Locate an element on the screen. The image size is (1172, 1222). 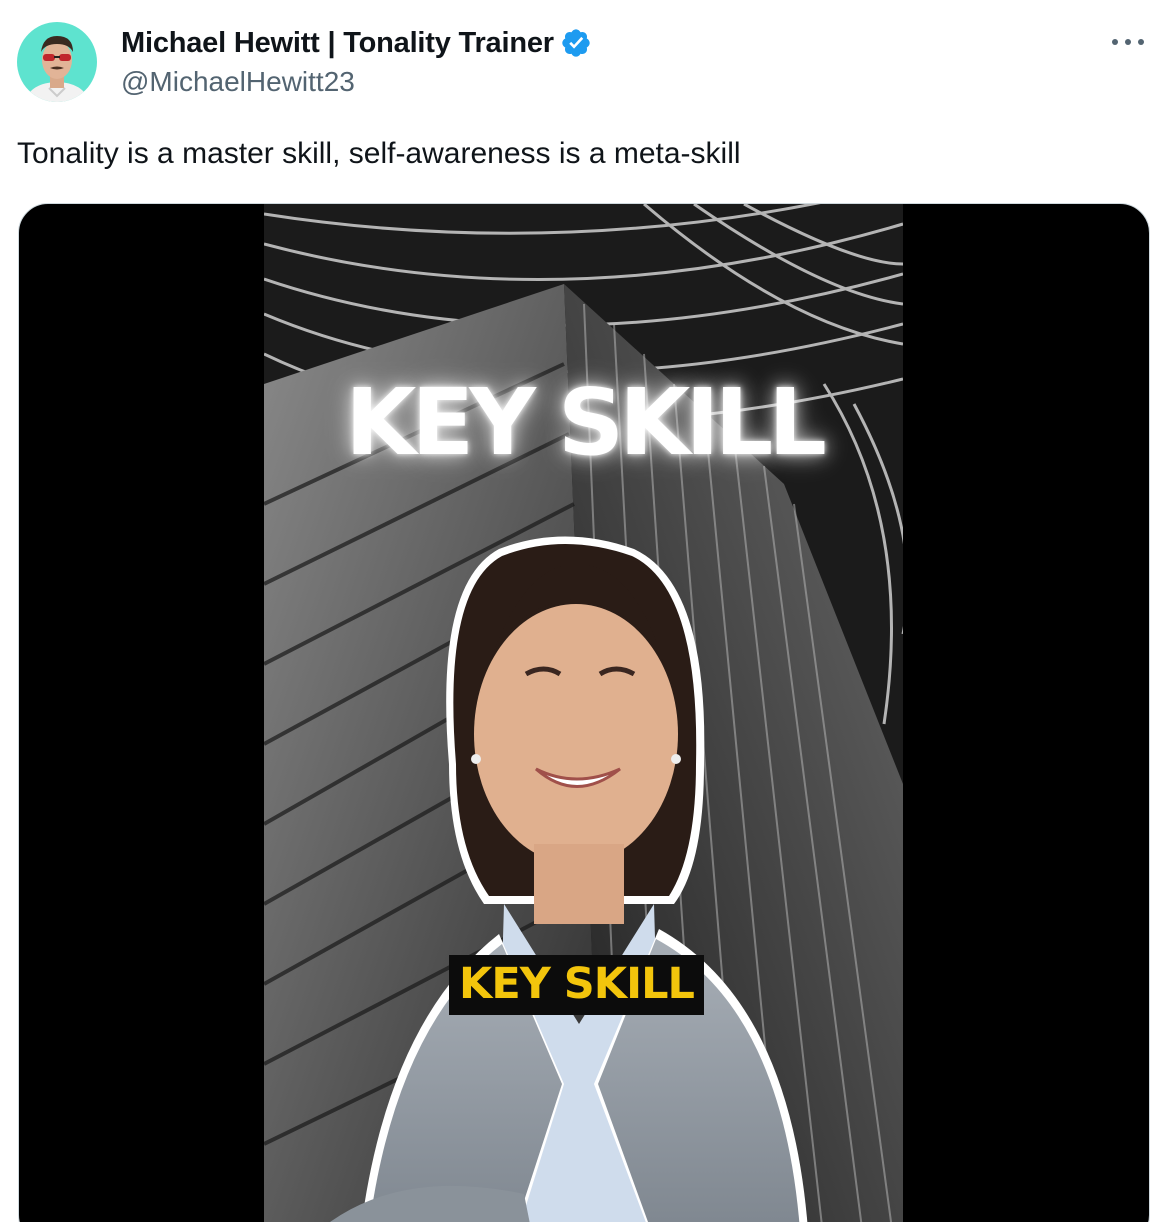
profile-avatar-icon is located at coordinates (57, 62).